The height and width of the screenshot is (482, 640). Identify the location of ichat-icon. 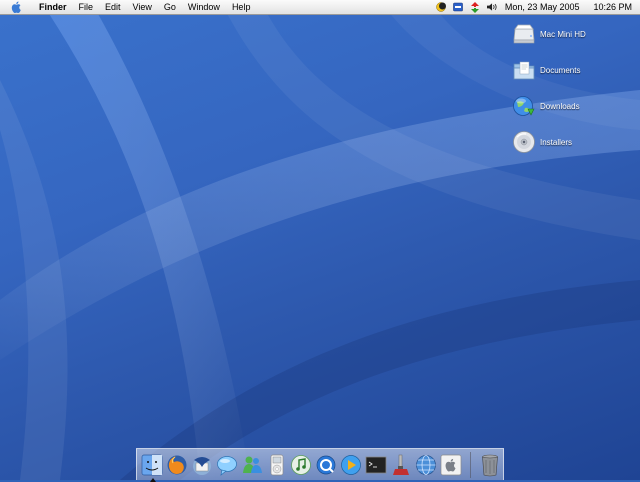
(227, 465).